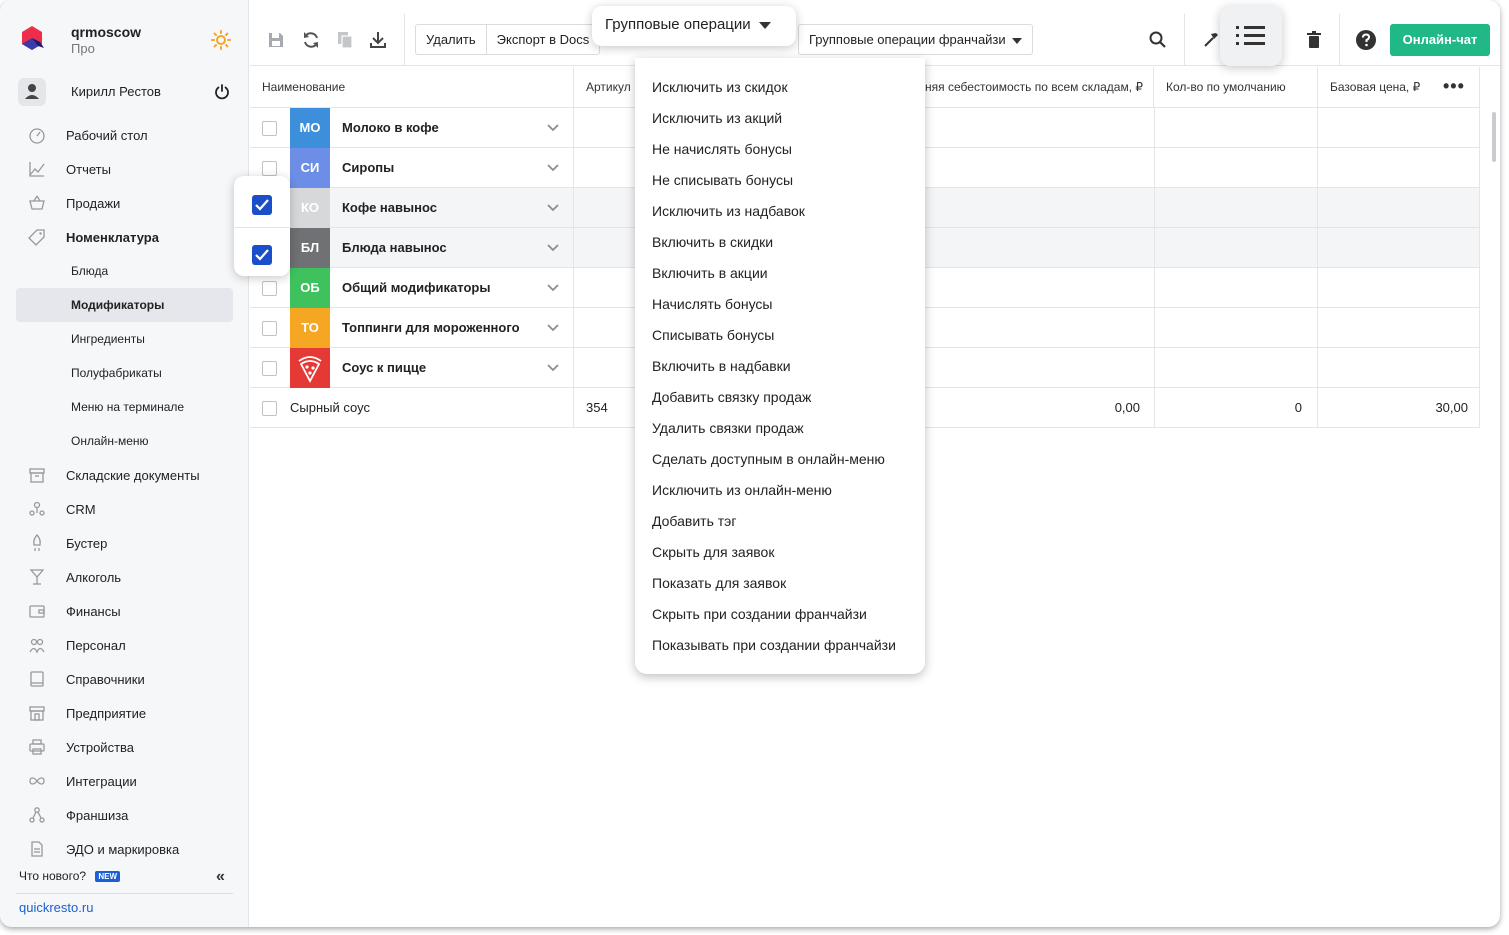  What do you see at coordinates (721, 366) in the screenshot?
I see `menu-item: Включить в надбавки` at bounding box center [721, 366].